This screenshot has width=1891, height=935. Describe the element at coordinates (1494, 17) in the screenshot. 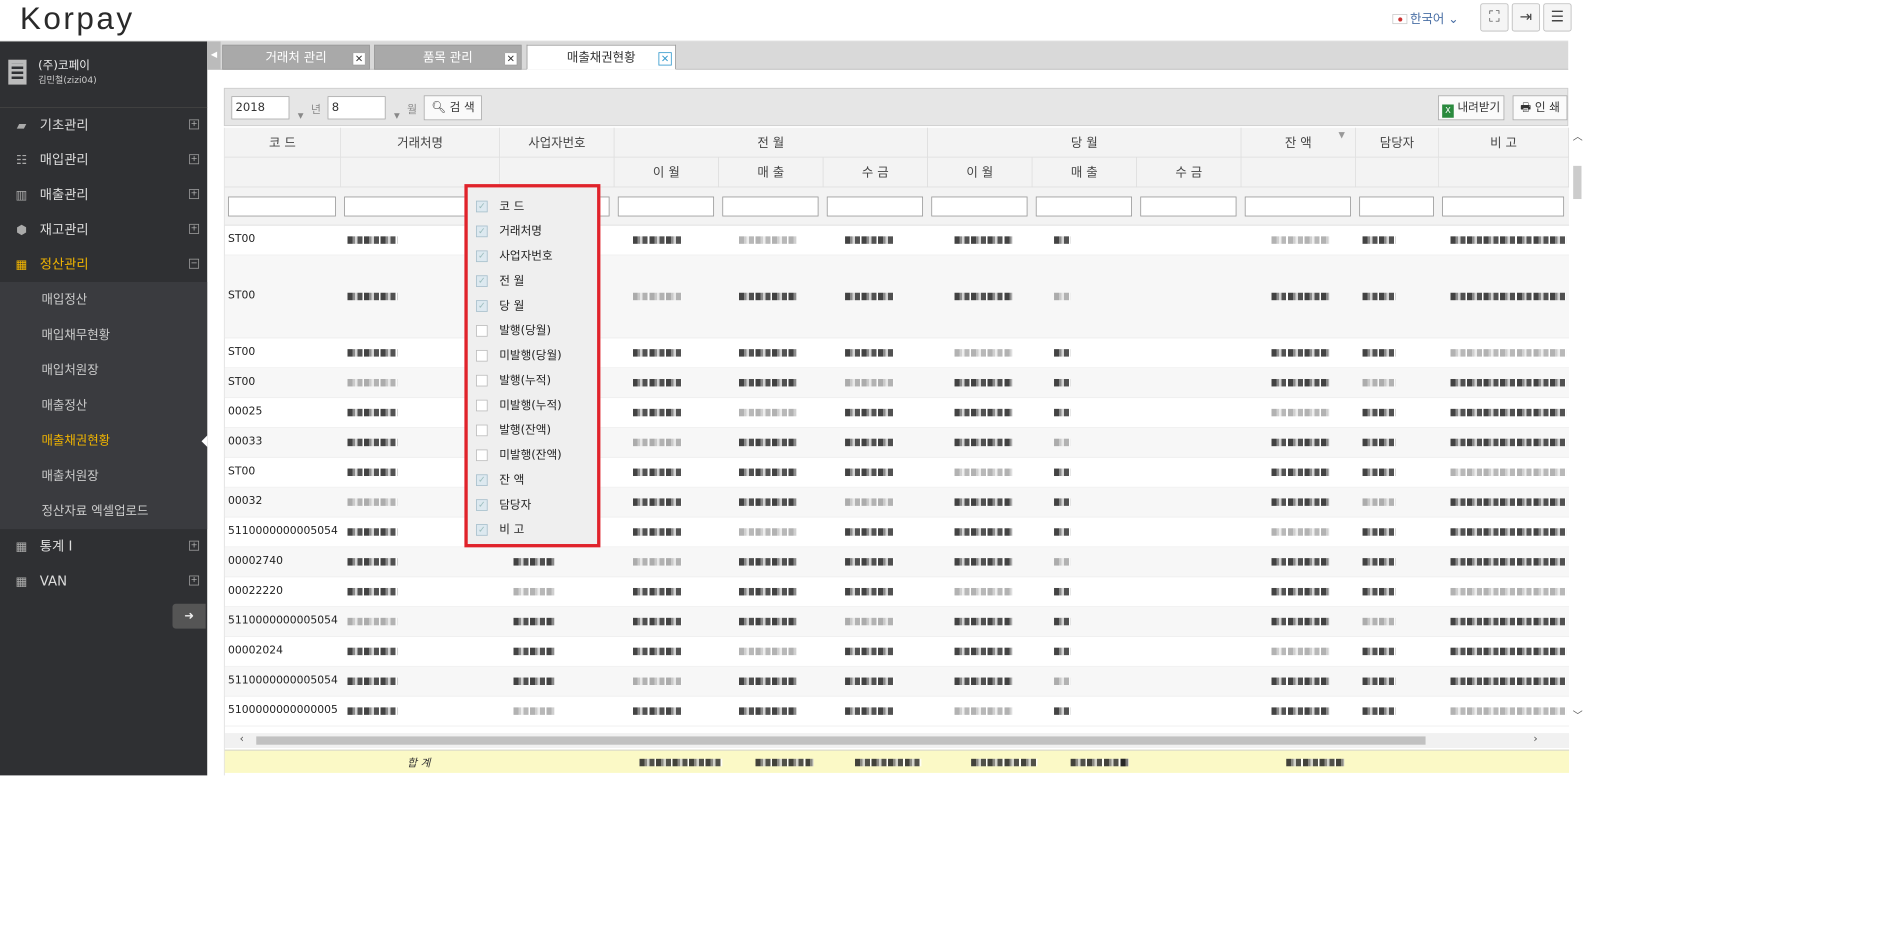

I see `expand-icon: ⛶` at that location.